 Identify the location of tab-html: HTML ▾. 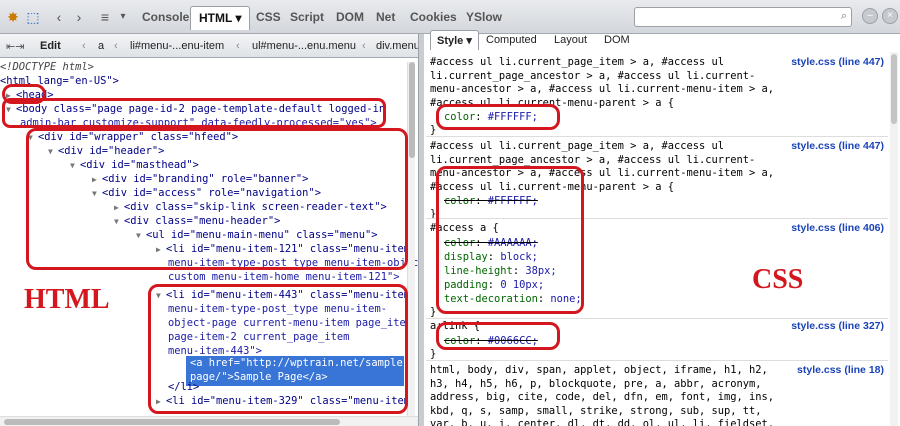
(220, 18).